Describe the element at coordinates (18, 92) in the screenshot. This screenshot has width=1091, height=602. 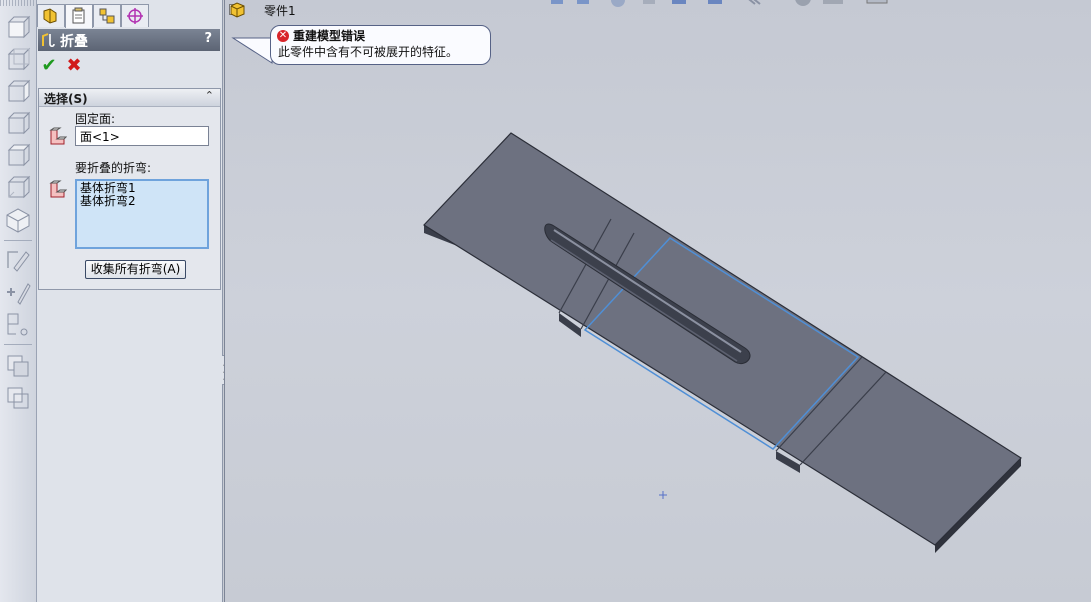
I see `view-left-icon` at that location.